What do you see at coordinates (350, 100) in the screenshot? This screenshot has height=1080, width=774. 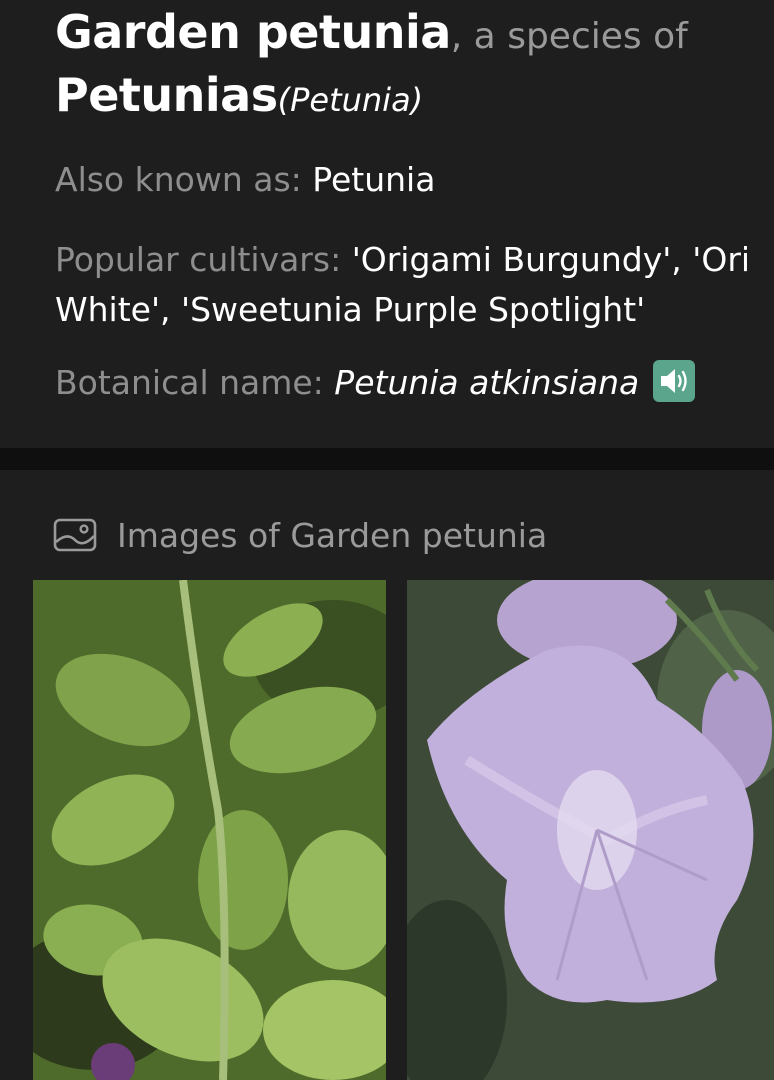 I see `genus-latin-name: (Petunia)` at bounding box center [350, 100].